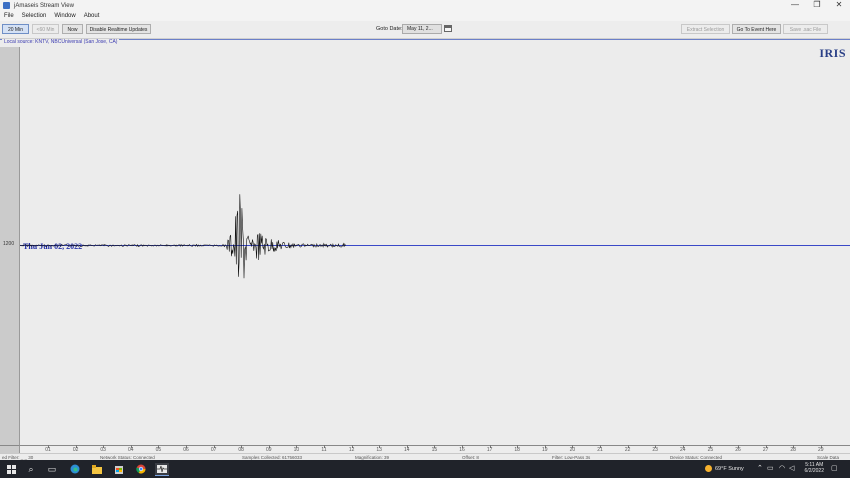 This screenshot has height=478, width=850. What do you see at coordinates (10, 449) in the screenshot?
I see `axis-corner` at bounding box center [10, 449].